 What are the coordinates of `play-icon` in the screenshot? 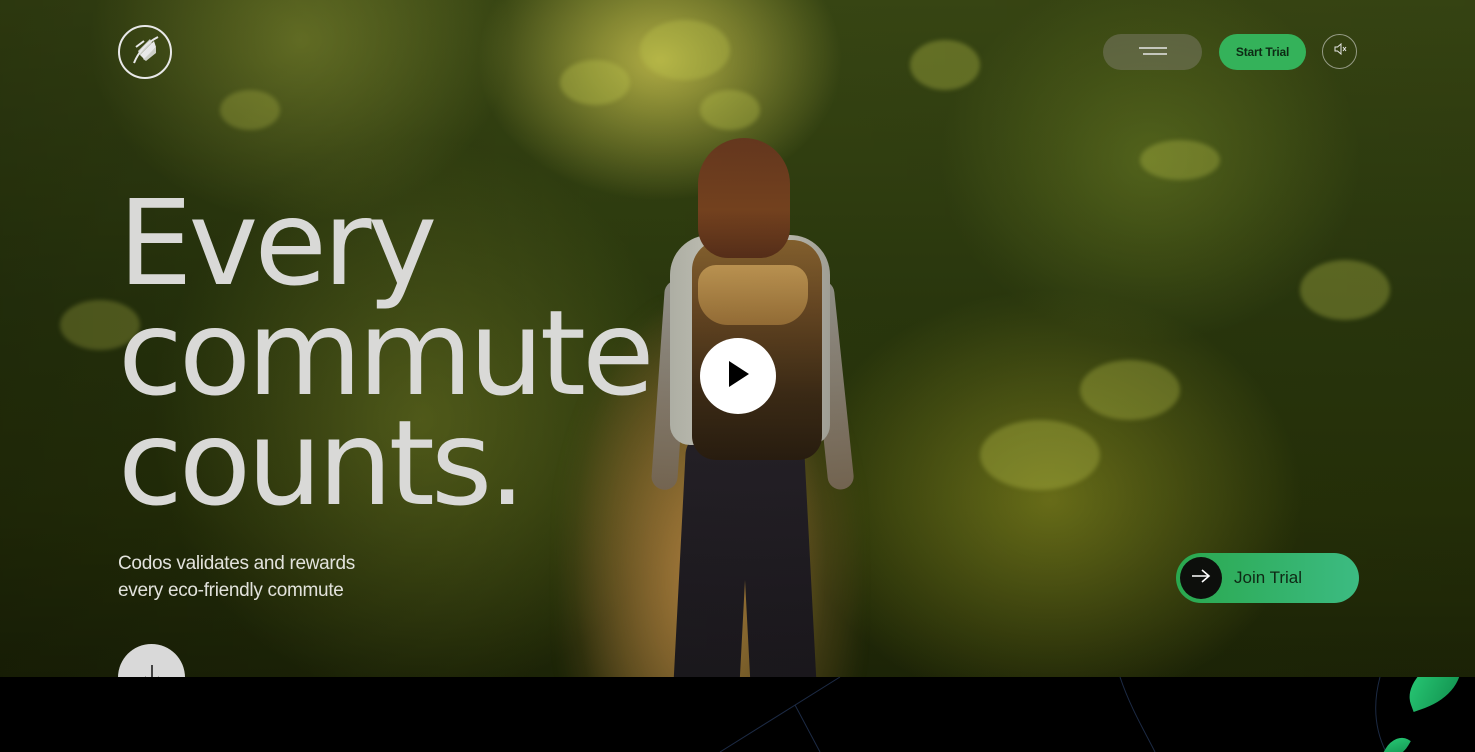 It's located at (738, 376).